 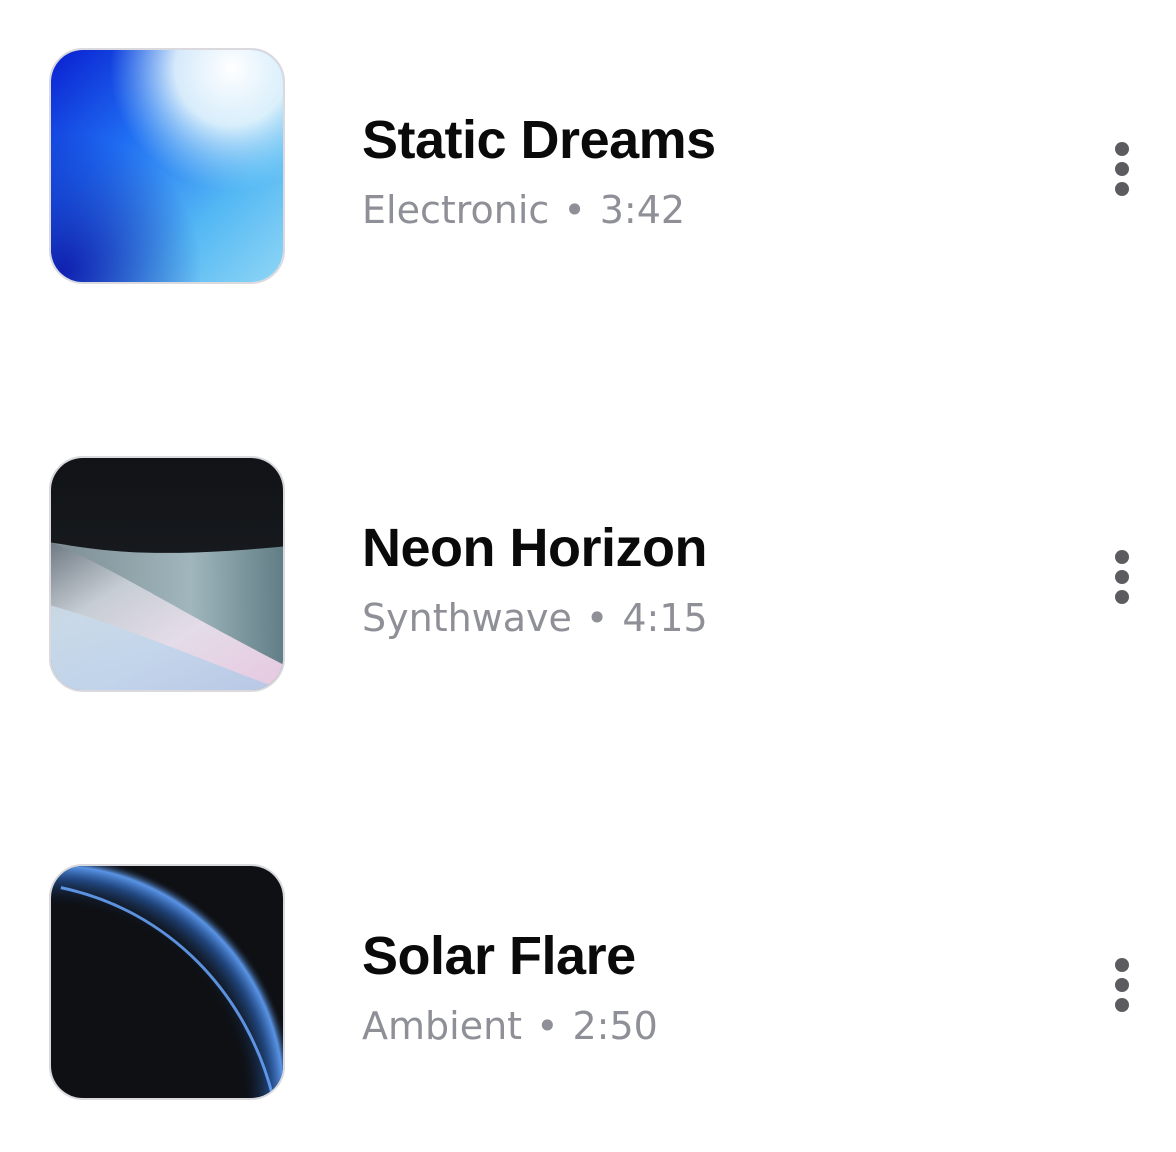 I want to click on track-meta: Ambient • 2:50, so click(x=510, y=1026).